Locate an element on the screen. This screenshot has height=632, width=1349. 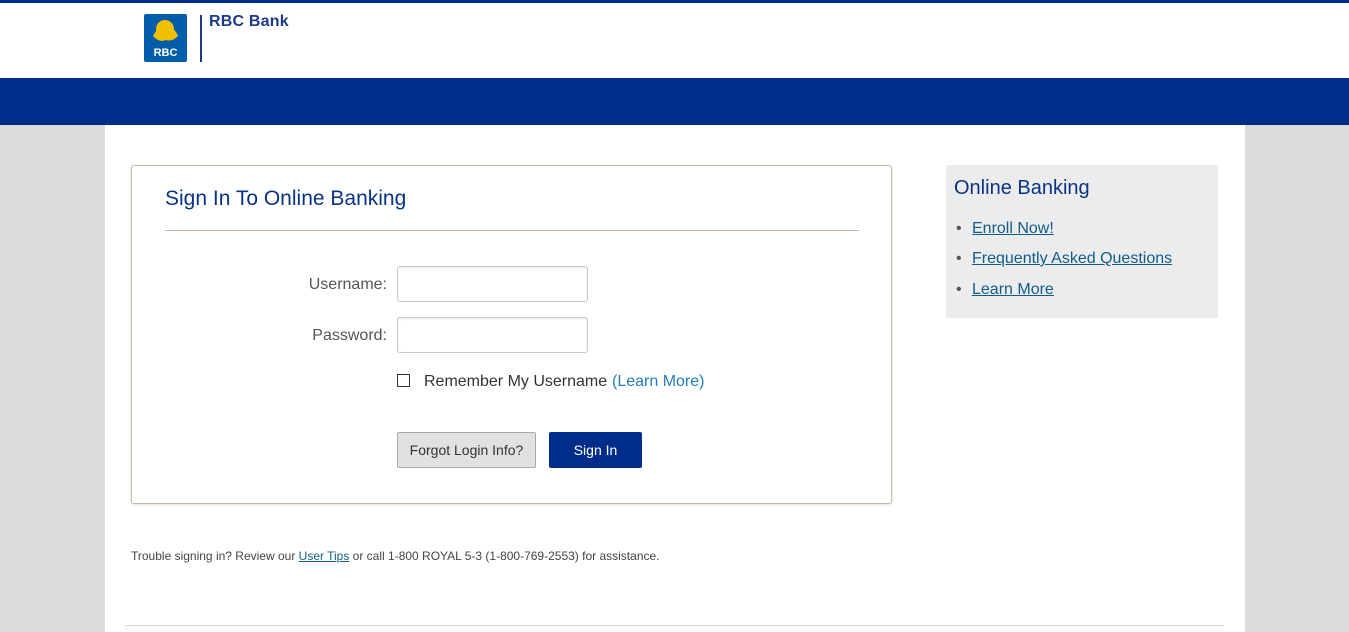
brand-name: RBC Bank is located at coordinates (249, 22).